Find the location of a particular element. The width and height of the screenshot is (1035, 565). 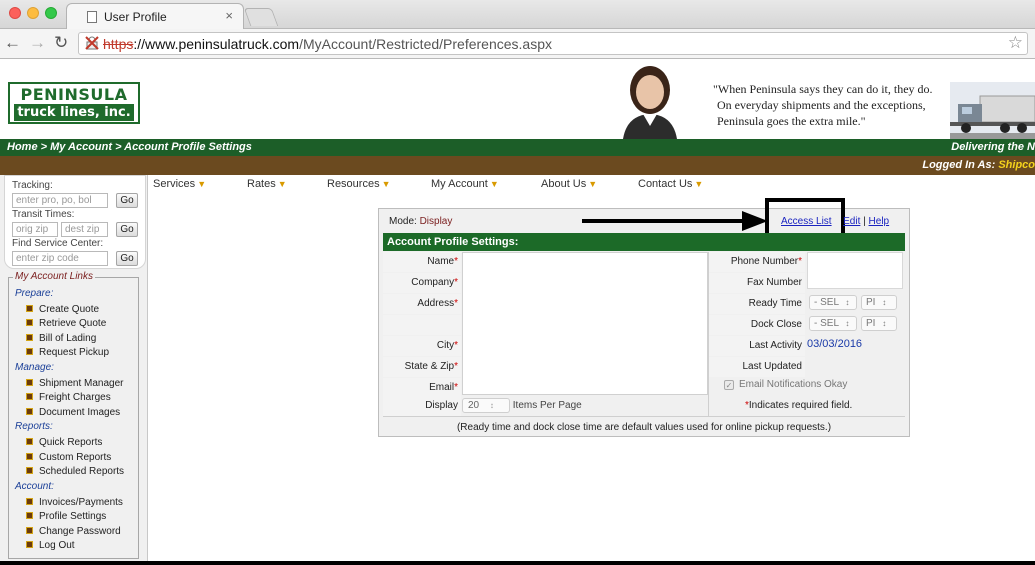

last-activity-value: 03/03/2016 is located at coordinates (835, 344).